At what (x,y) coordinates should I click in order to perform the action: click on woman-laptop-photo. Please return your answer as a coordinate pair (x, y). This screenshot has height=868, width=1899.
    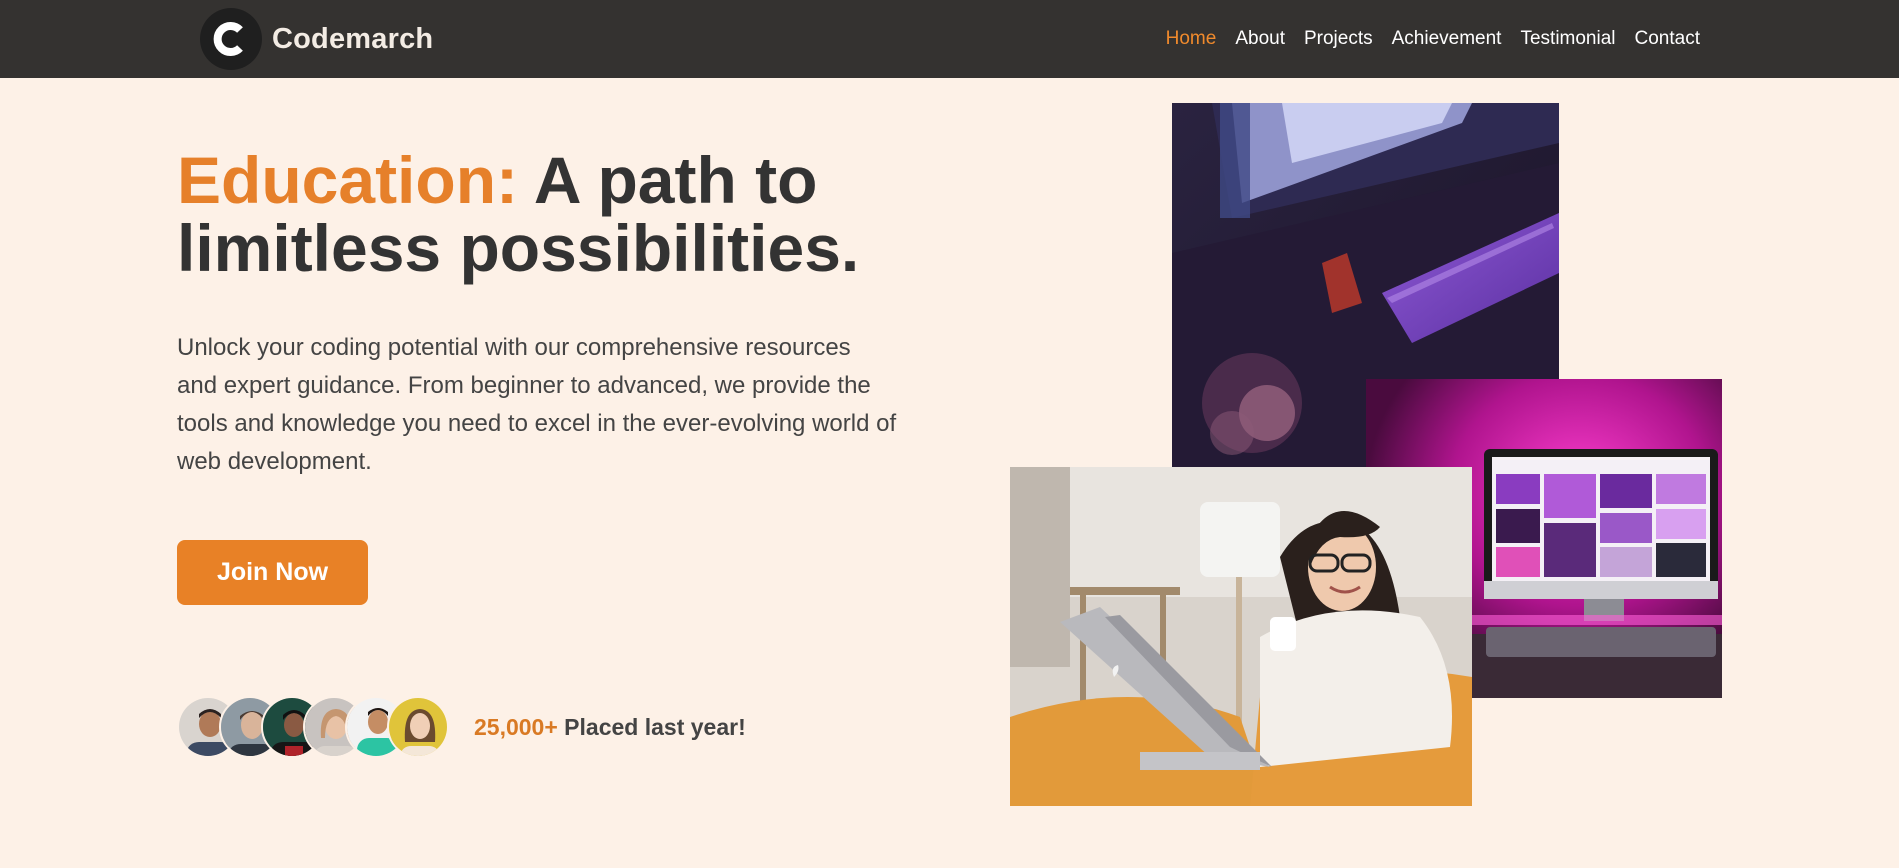
    Looking at the image, I should click on (1241, 636).